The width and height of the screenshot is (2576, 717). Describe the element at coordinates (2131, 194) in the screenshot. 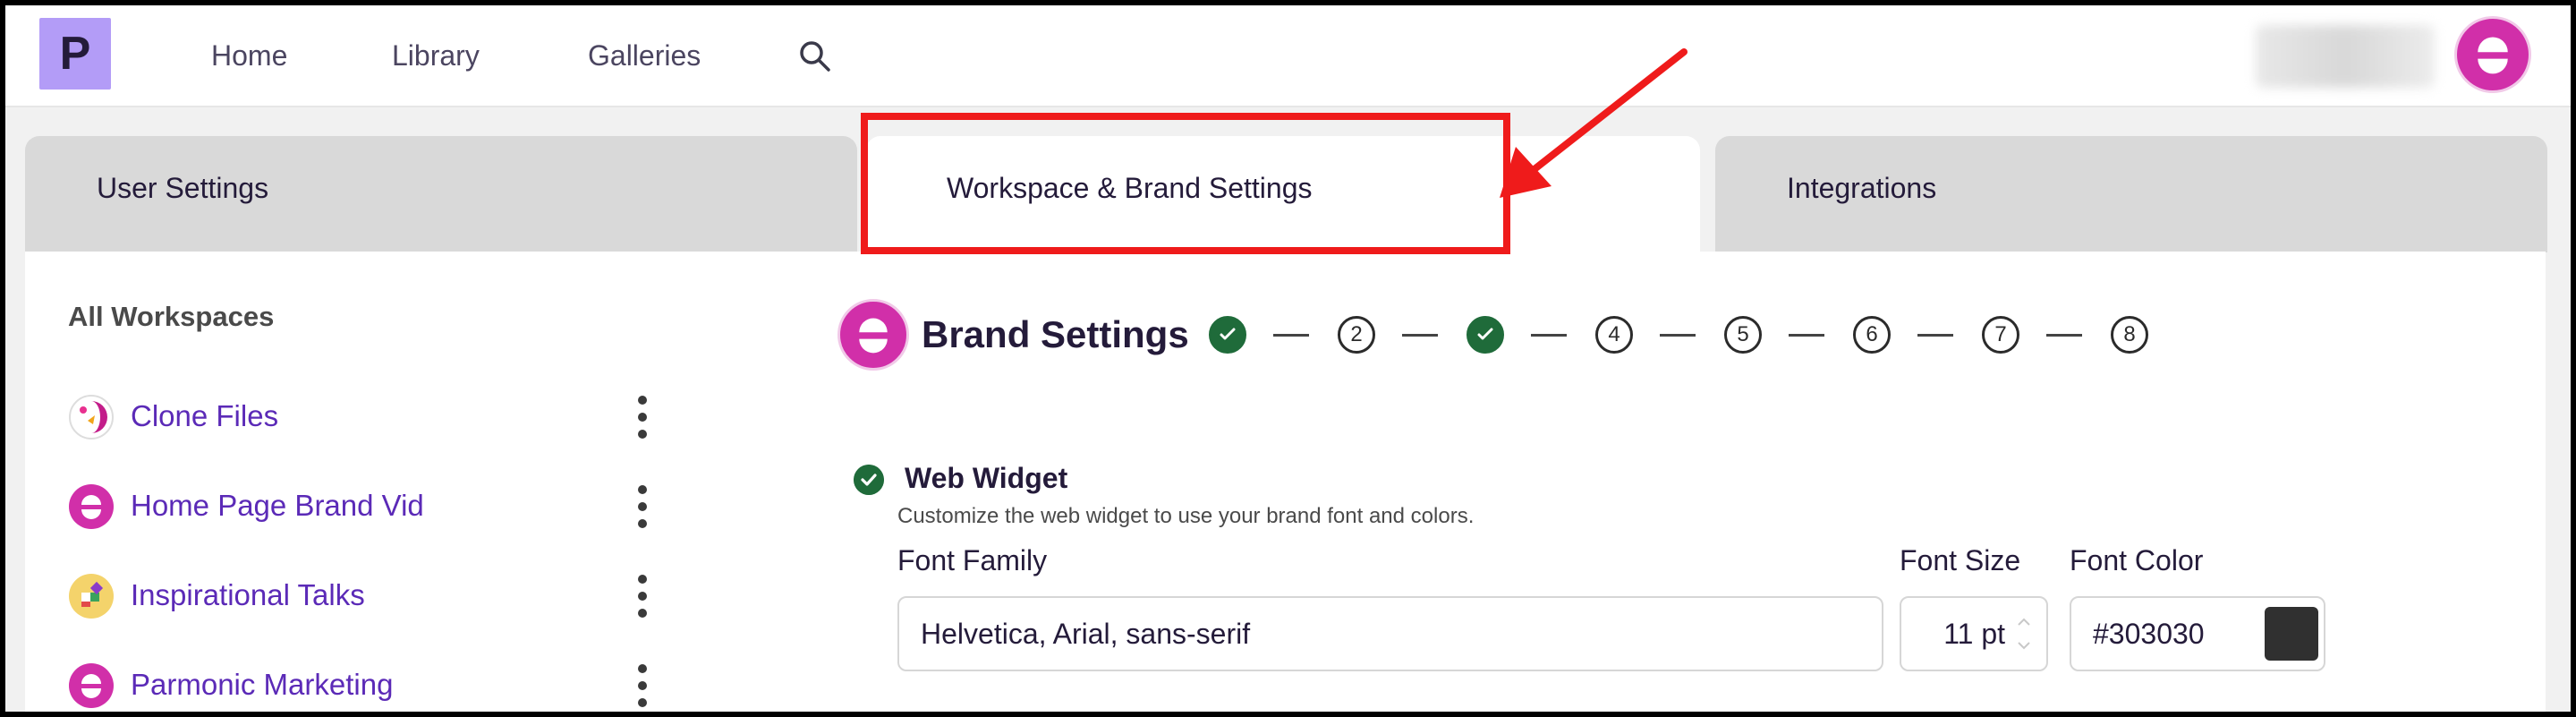

I see `tab-integrations: Integrations` at that location.